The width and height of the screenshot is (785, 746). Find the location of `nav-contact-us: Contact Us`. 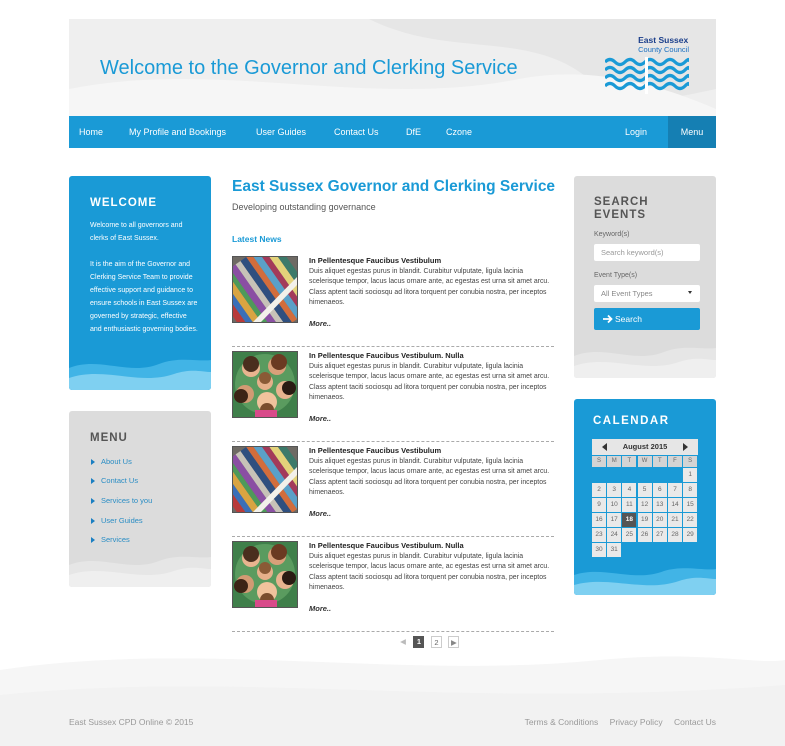

nav-contact-us: Contact Us is located at coordinates (356, 132).